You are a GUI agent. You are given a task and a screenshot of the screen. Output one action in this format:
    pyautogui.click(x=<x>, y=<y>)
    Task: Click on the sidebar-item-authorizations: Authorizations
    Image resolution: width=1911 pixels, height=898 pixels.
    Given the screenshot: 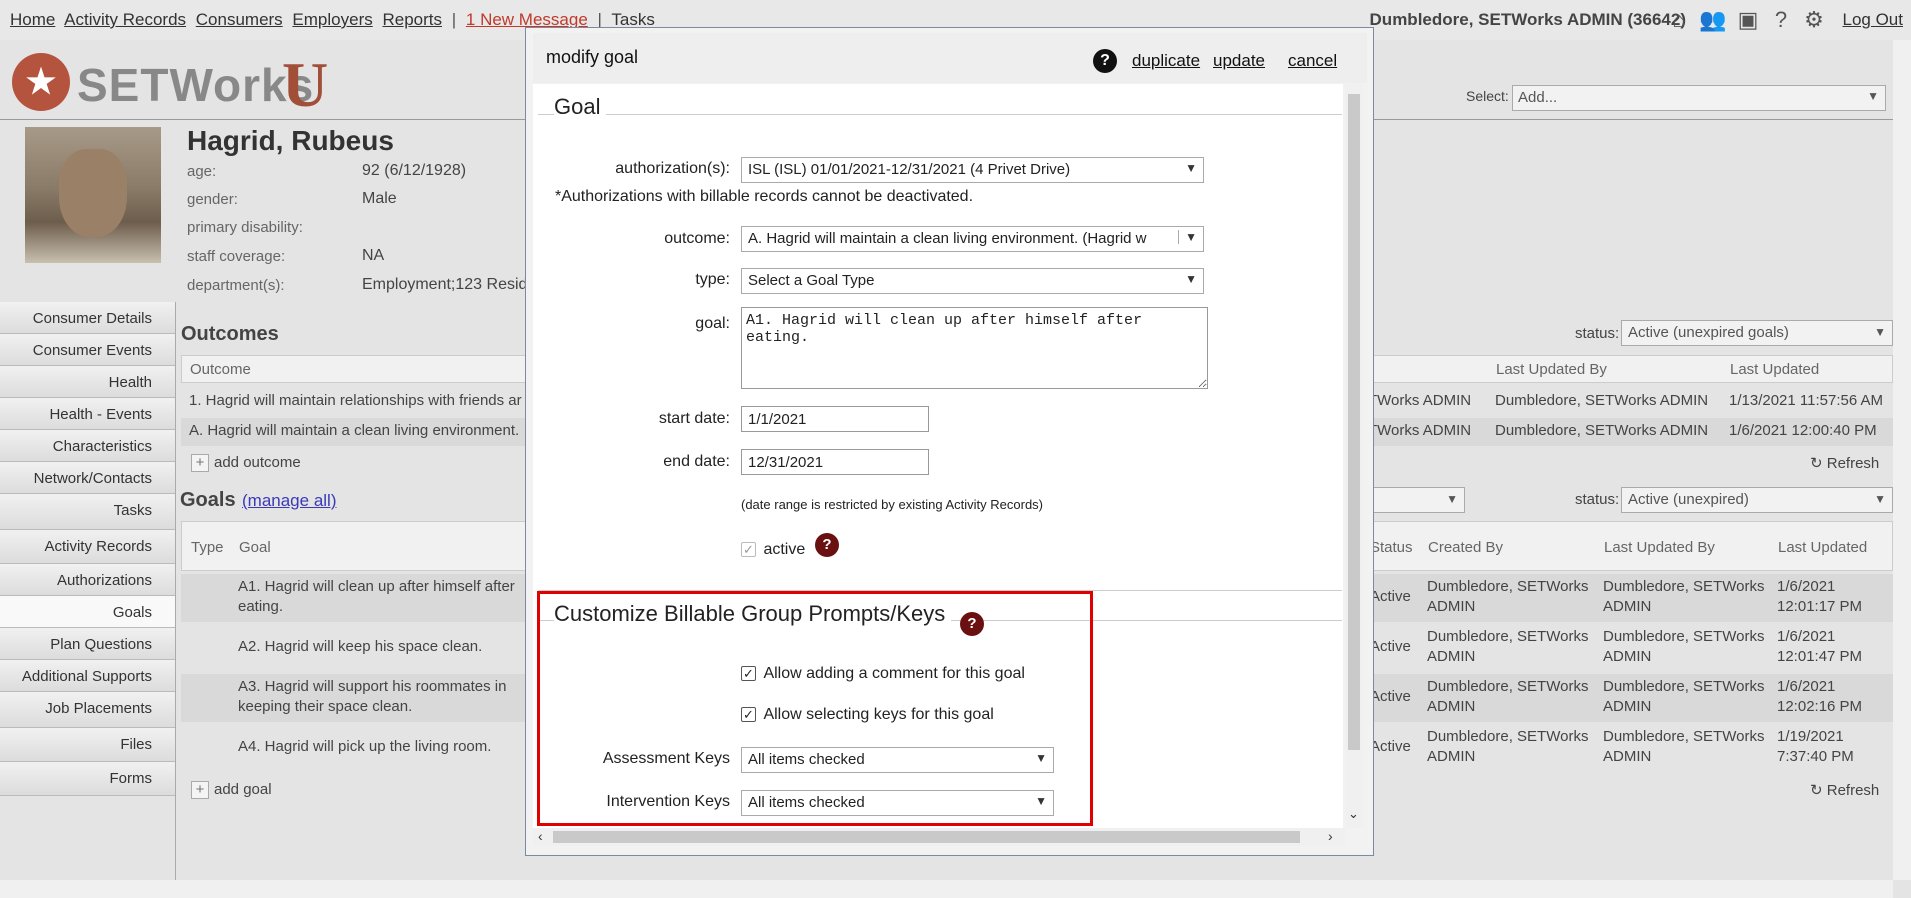 What is the action you would take?
    pyautogui.click(x=87, y=580)
    